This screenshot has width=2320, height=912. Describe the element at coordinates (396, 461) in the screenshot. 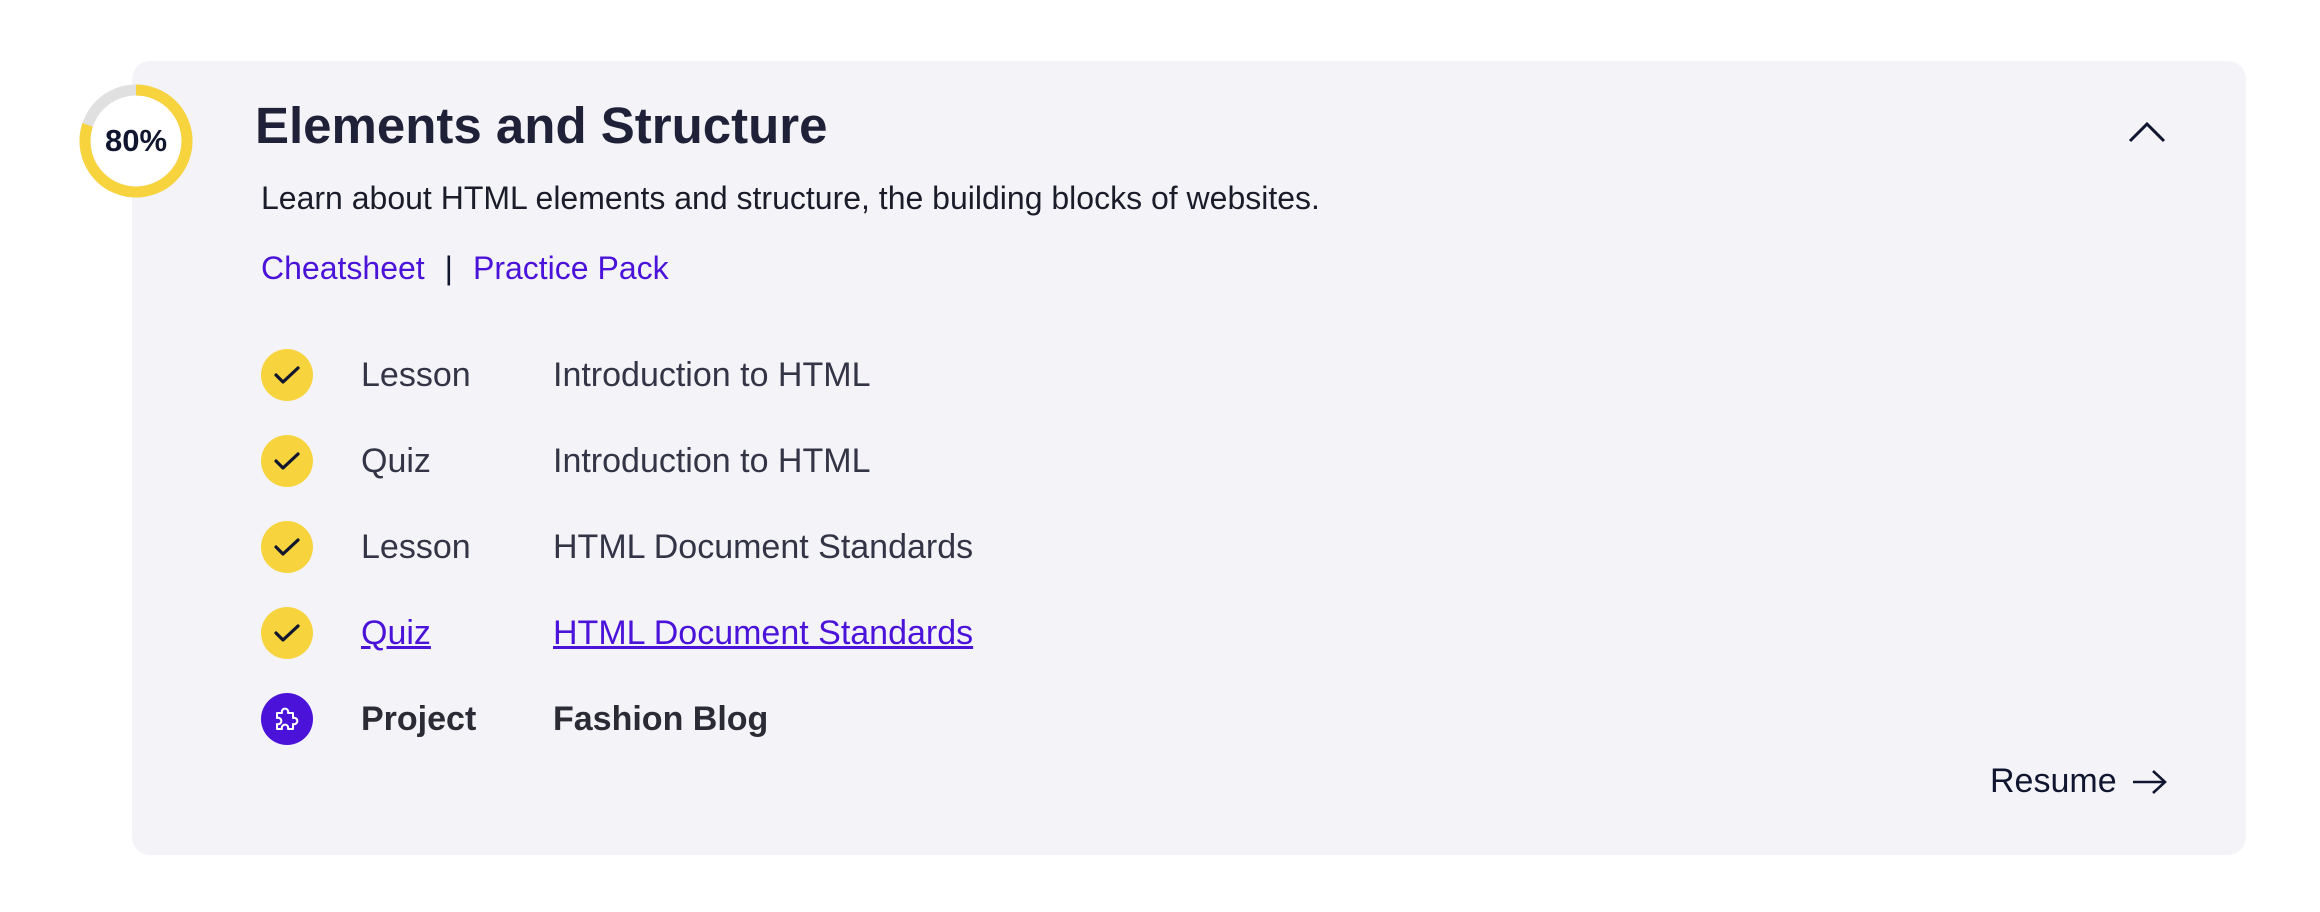

I see `item-type: Quiz` at that location.